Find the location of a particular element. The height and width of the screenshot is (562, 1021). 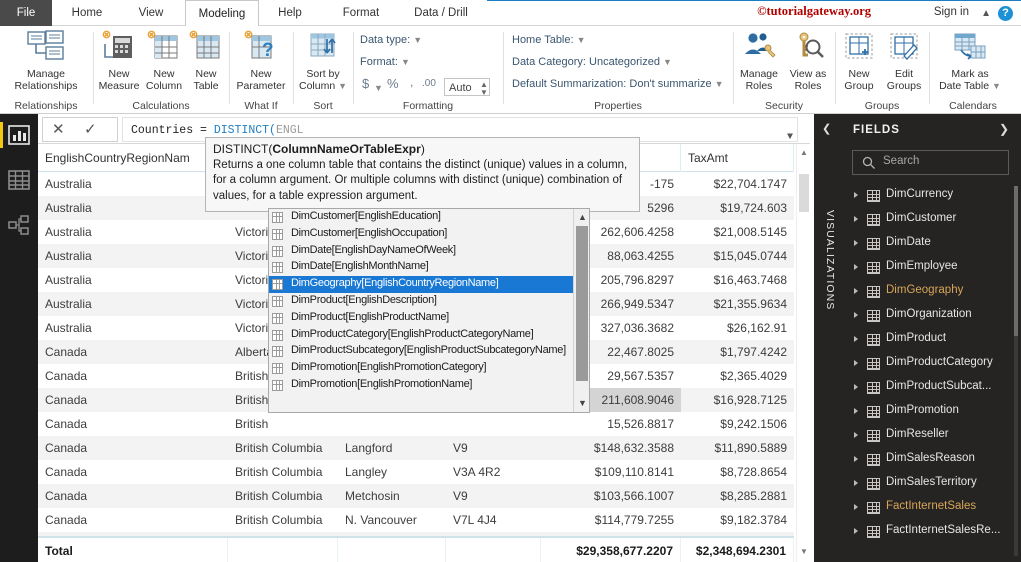

cell-tax: $15,045.0744 is located at coordinates (737, 256).